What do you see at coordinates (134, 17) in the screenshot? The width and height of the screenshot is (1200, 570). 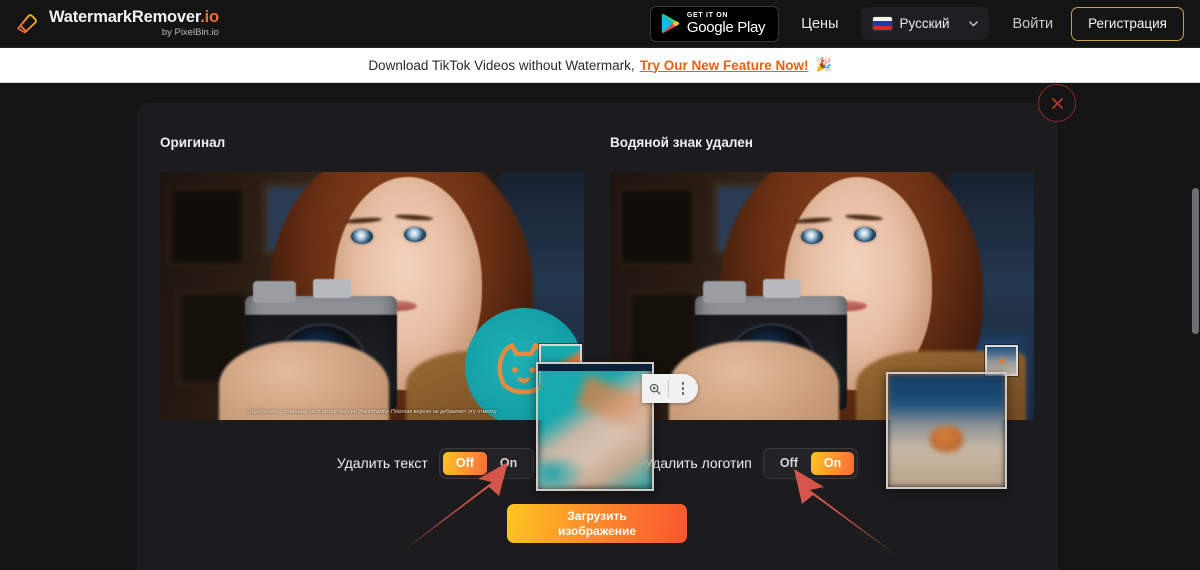 I see `brand-title: WatermarkRemover.io` at bounding box center [134, 17].